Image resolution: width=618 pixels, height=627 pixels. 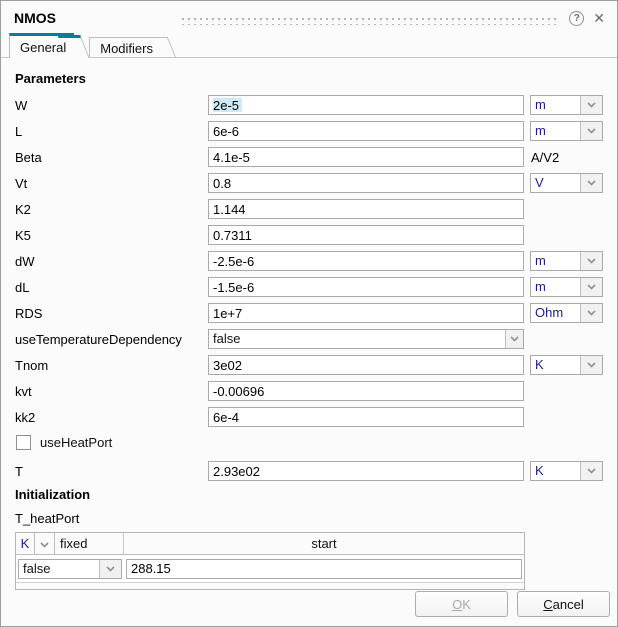 What do you see at coordinates (25, 261) in the screenshot?
I see `param-label-dW: dW` at bounding box center [25, 261].